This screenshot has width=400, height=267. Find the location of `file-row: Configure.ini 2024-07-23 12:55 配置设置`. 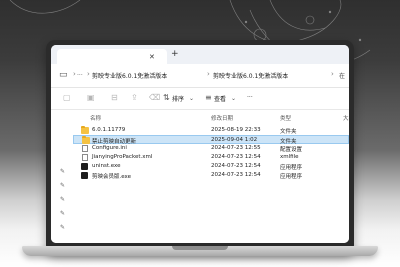

file-row: Configure.ini 2024-07-23 12:55 配置设置 is located at coordinates (211, 148).